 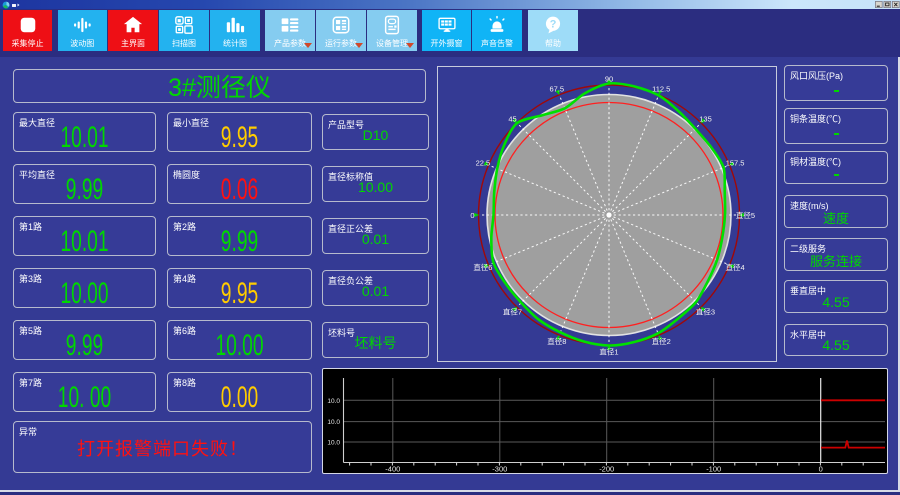 What do you see at coordinates (661, 89) in the screenshot?
I see `svg-text: 112.5` at bounding box center [661, 89].